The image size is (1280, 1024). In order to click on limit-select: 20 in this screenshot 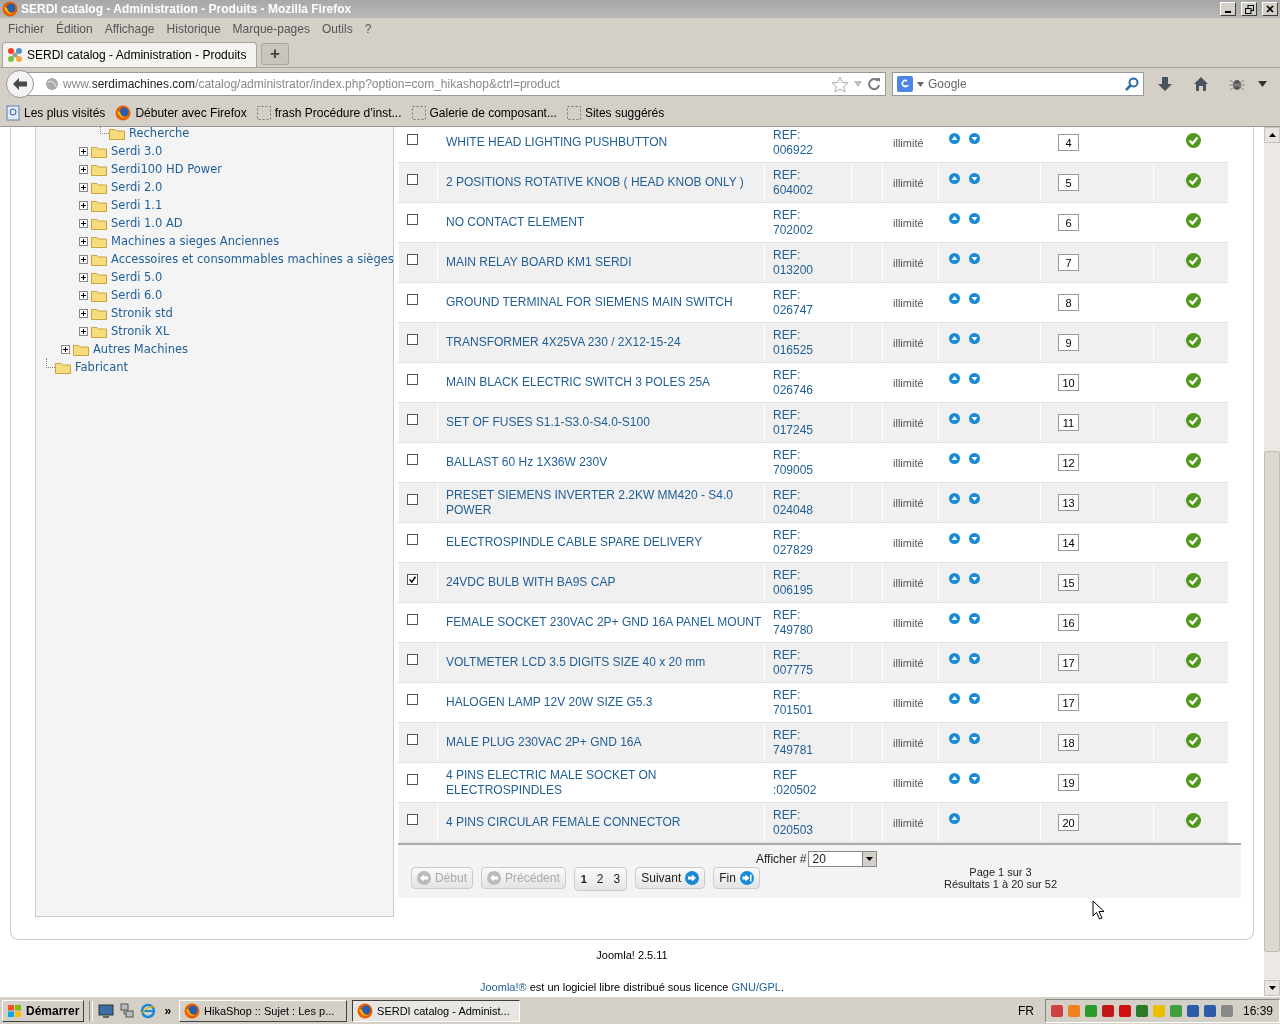, I will do `click(843, 859)`.